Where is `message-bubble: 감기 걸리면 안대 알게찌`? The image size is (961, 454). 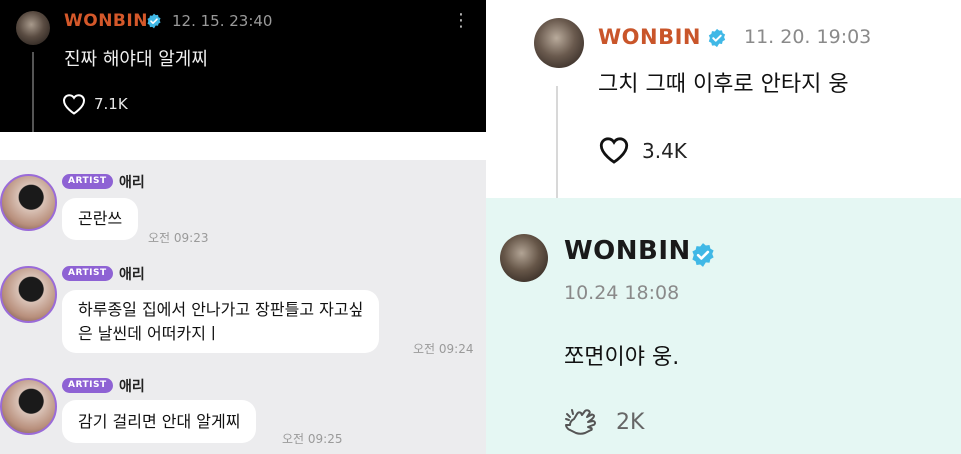 message-bubble: 감기 걸리면 안대 알게찌 is located at coordinates (159, 421).